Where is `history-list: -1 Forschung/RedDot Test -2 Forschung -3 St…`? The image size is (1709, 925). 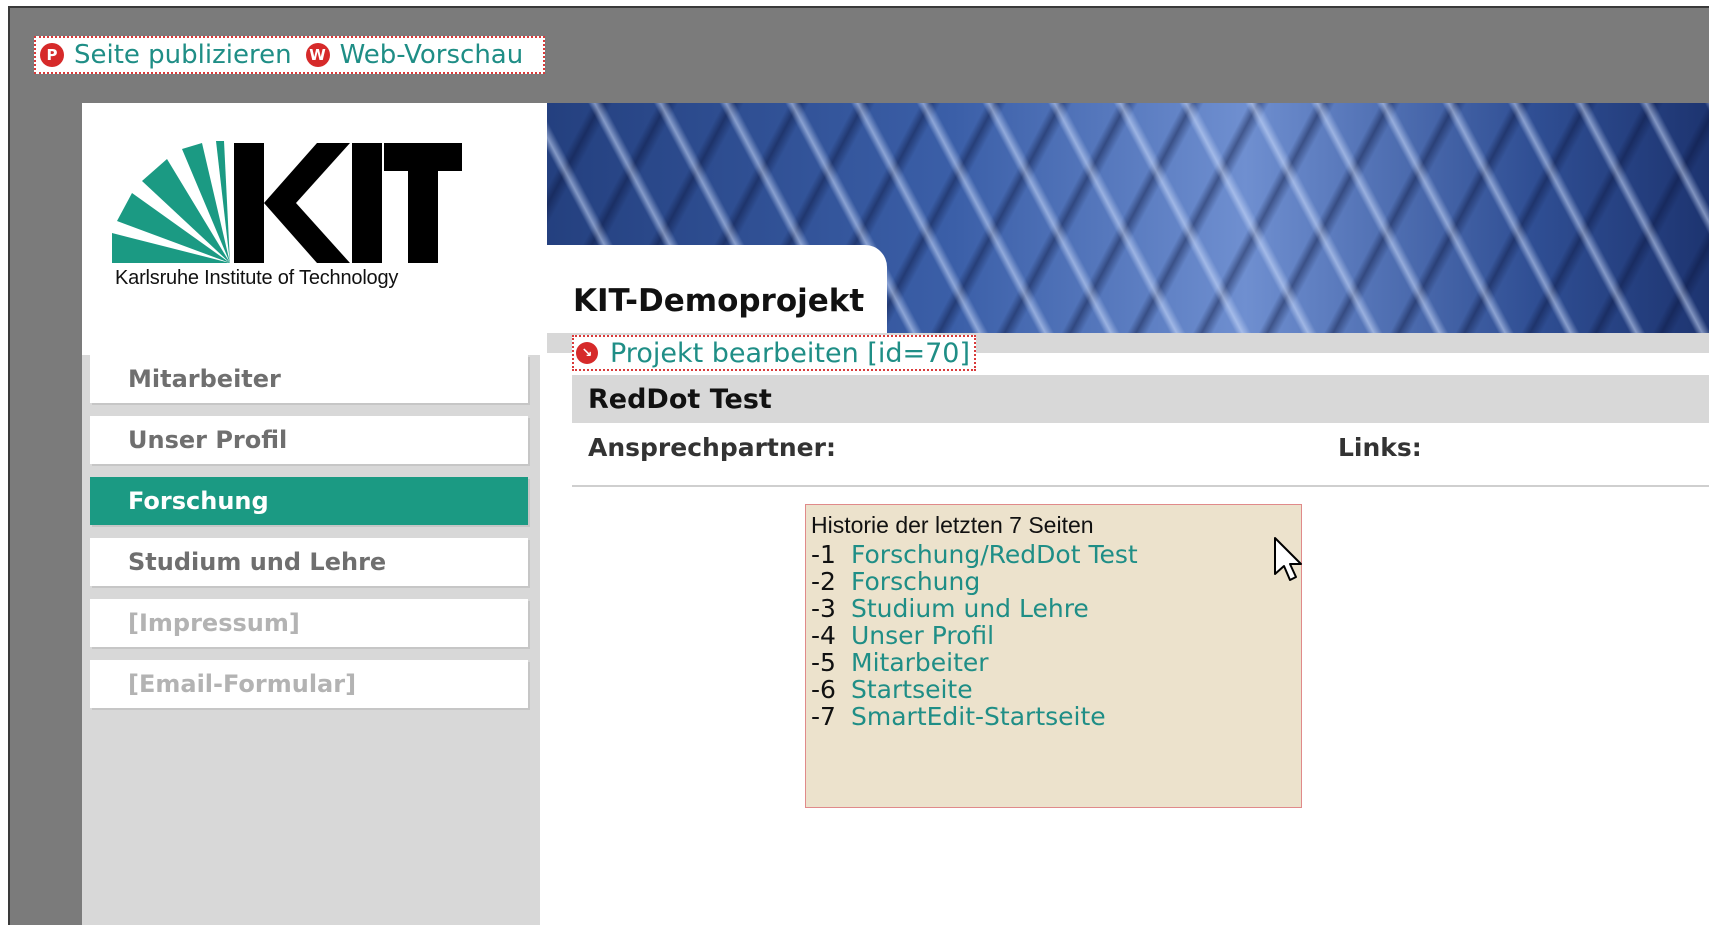
history-list: -1 Forschung/RedDot Test -2 Forschung -3 St… is located at coordinates (1056, 635).